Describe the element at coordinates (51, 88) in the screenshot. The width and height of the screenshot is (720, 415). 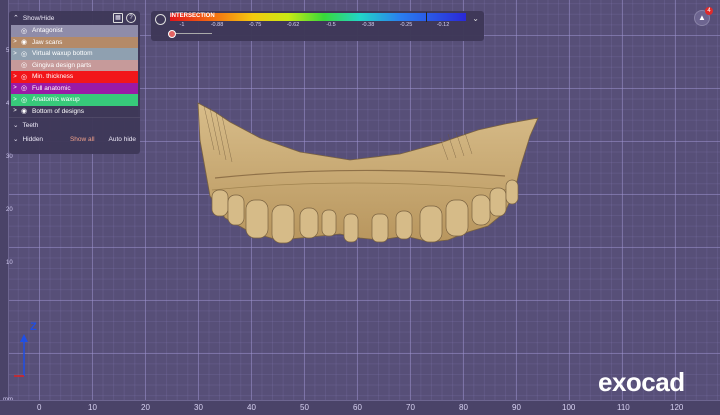
I see `layer-label: Full anatomic` at that location.